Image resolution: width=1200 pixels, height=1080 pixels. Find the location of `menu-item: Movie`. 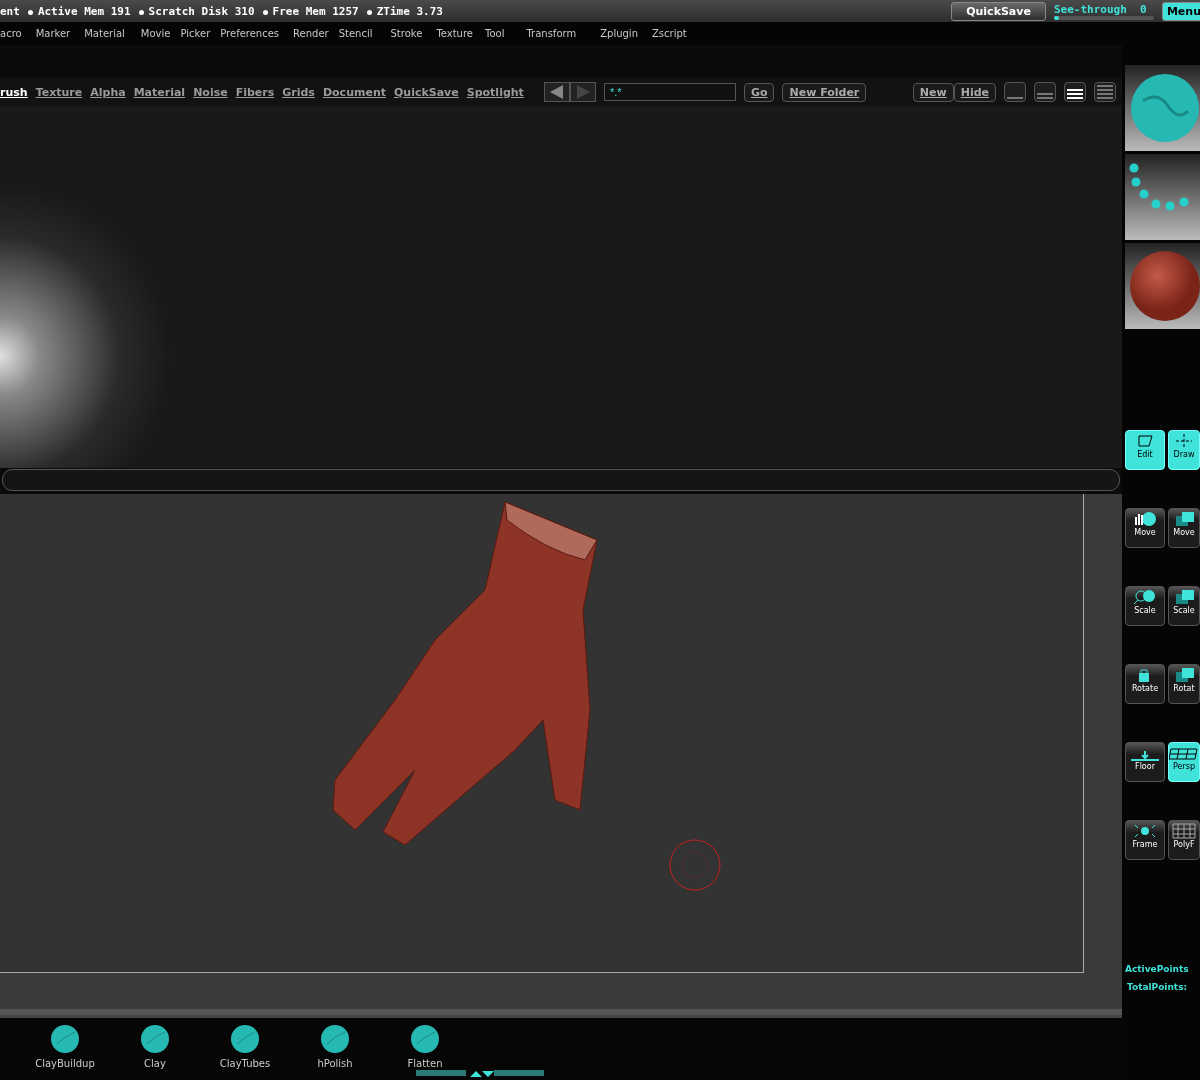

menu-item: Movie is located at coordinates (160, 33).